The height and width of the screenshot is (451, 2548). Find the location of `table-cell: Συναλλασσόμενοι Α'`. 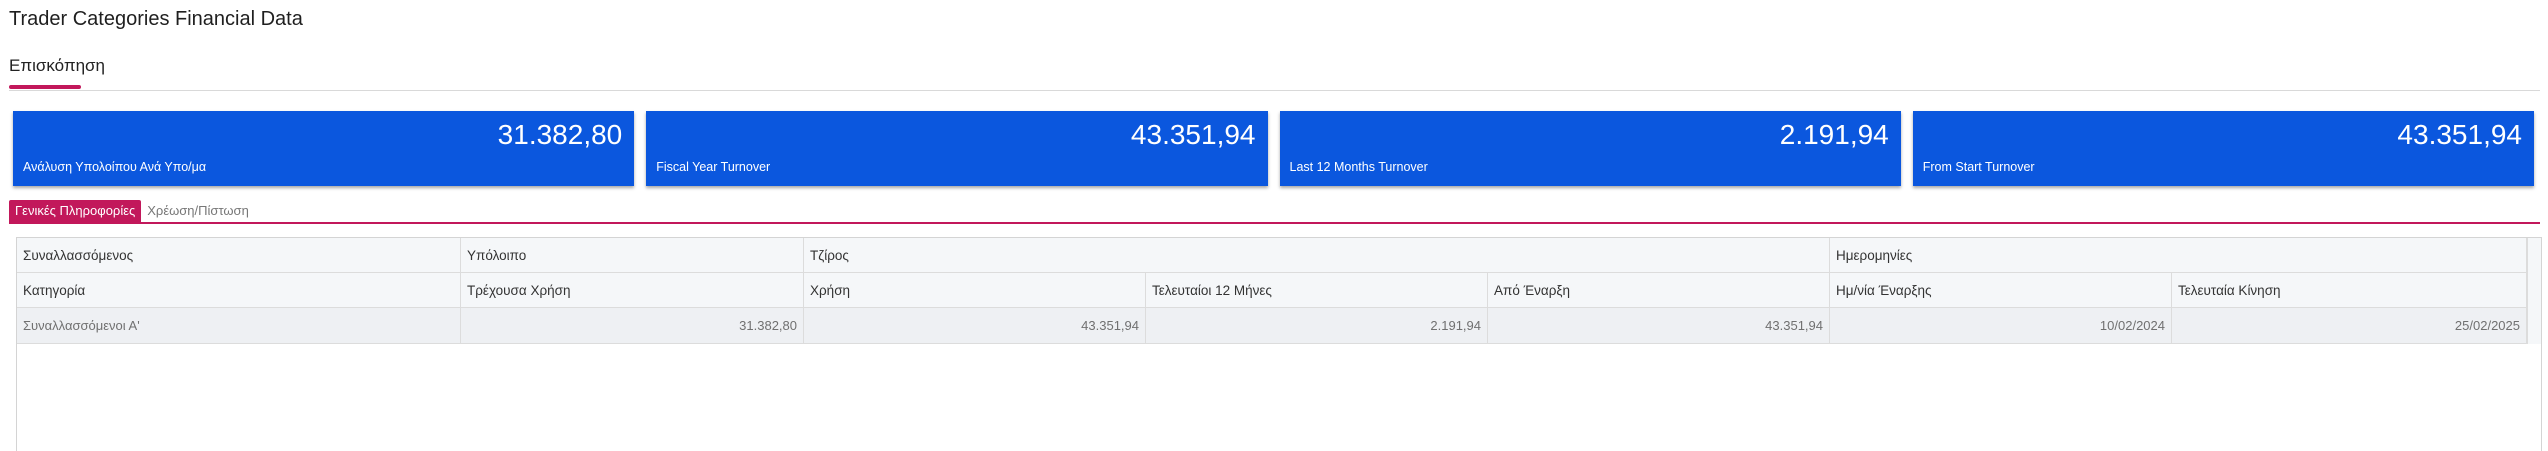

table-cell: Συναλλασσόμενοι Α' is located at coordinates (239, 326).